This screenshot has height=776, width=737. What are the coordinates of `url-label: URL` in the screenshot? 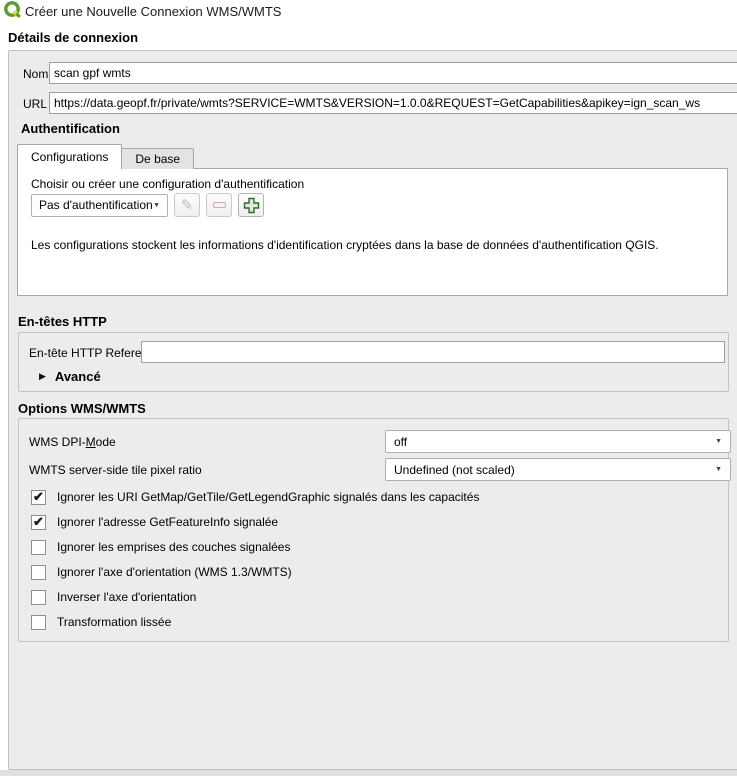 It's located at (35, 104).